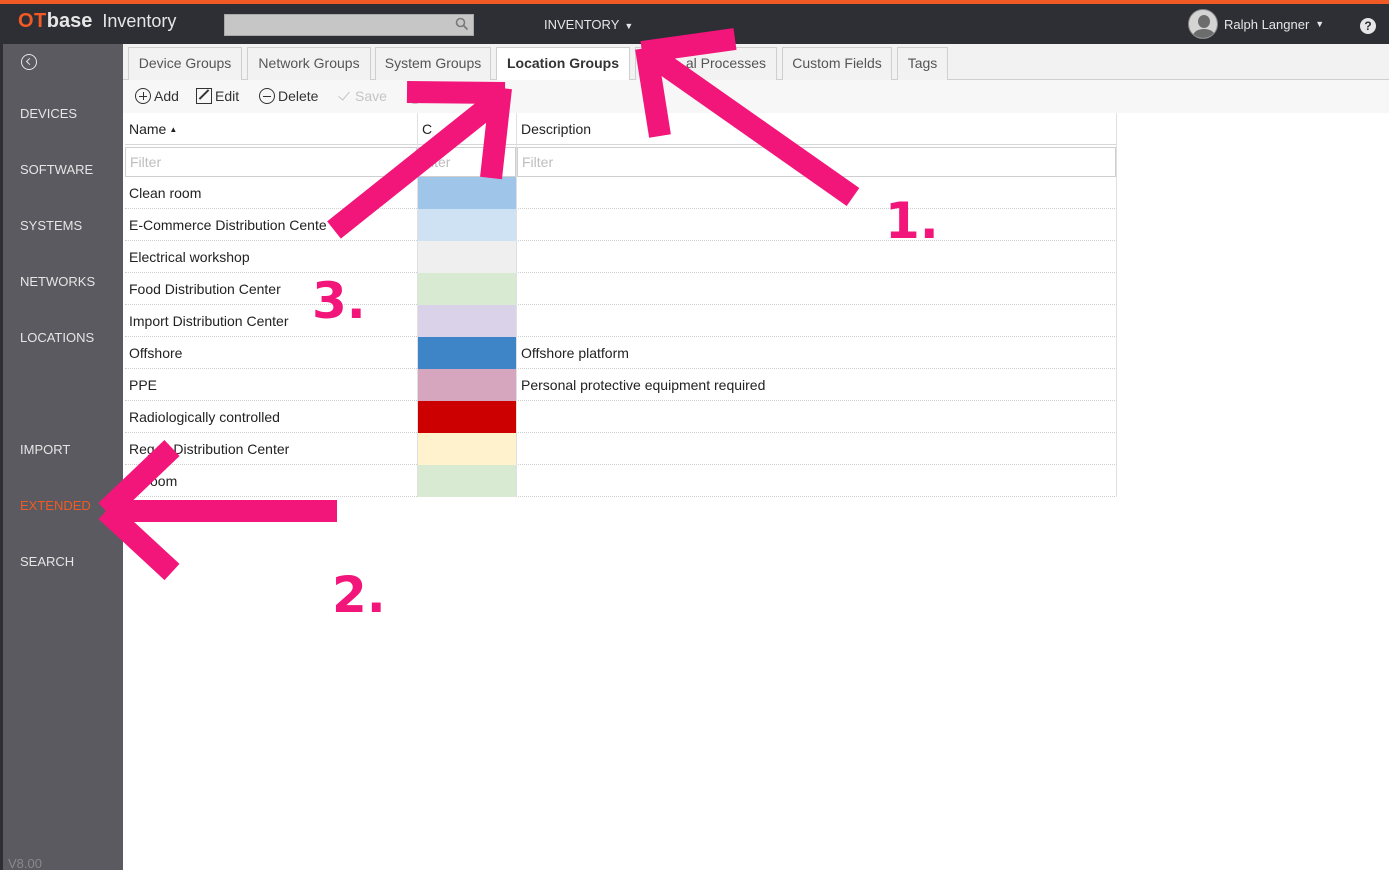  What do you see at coordinates (143, 96) in the screenshot?
I see `add-icon` at bounding box center [143, 96].